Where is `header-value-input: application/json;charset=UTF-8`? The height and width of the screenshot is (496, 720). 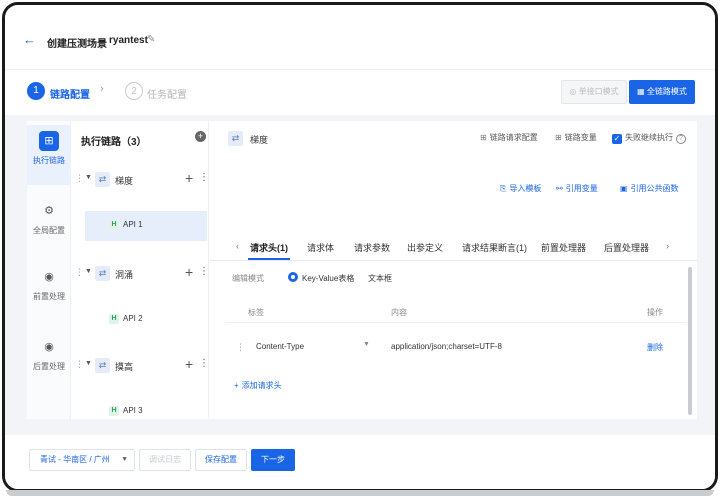 header-value-input: application/json;charset=UTF-8 is located at coordinates (446, 346).